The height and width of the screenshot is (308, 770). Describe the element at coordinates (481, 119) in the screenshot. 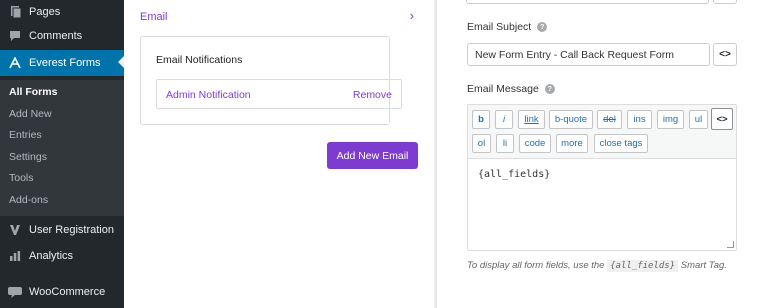

I see `bold-button: b` at that location.